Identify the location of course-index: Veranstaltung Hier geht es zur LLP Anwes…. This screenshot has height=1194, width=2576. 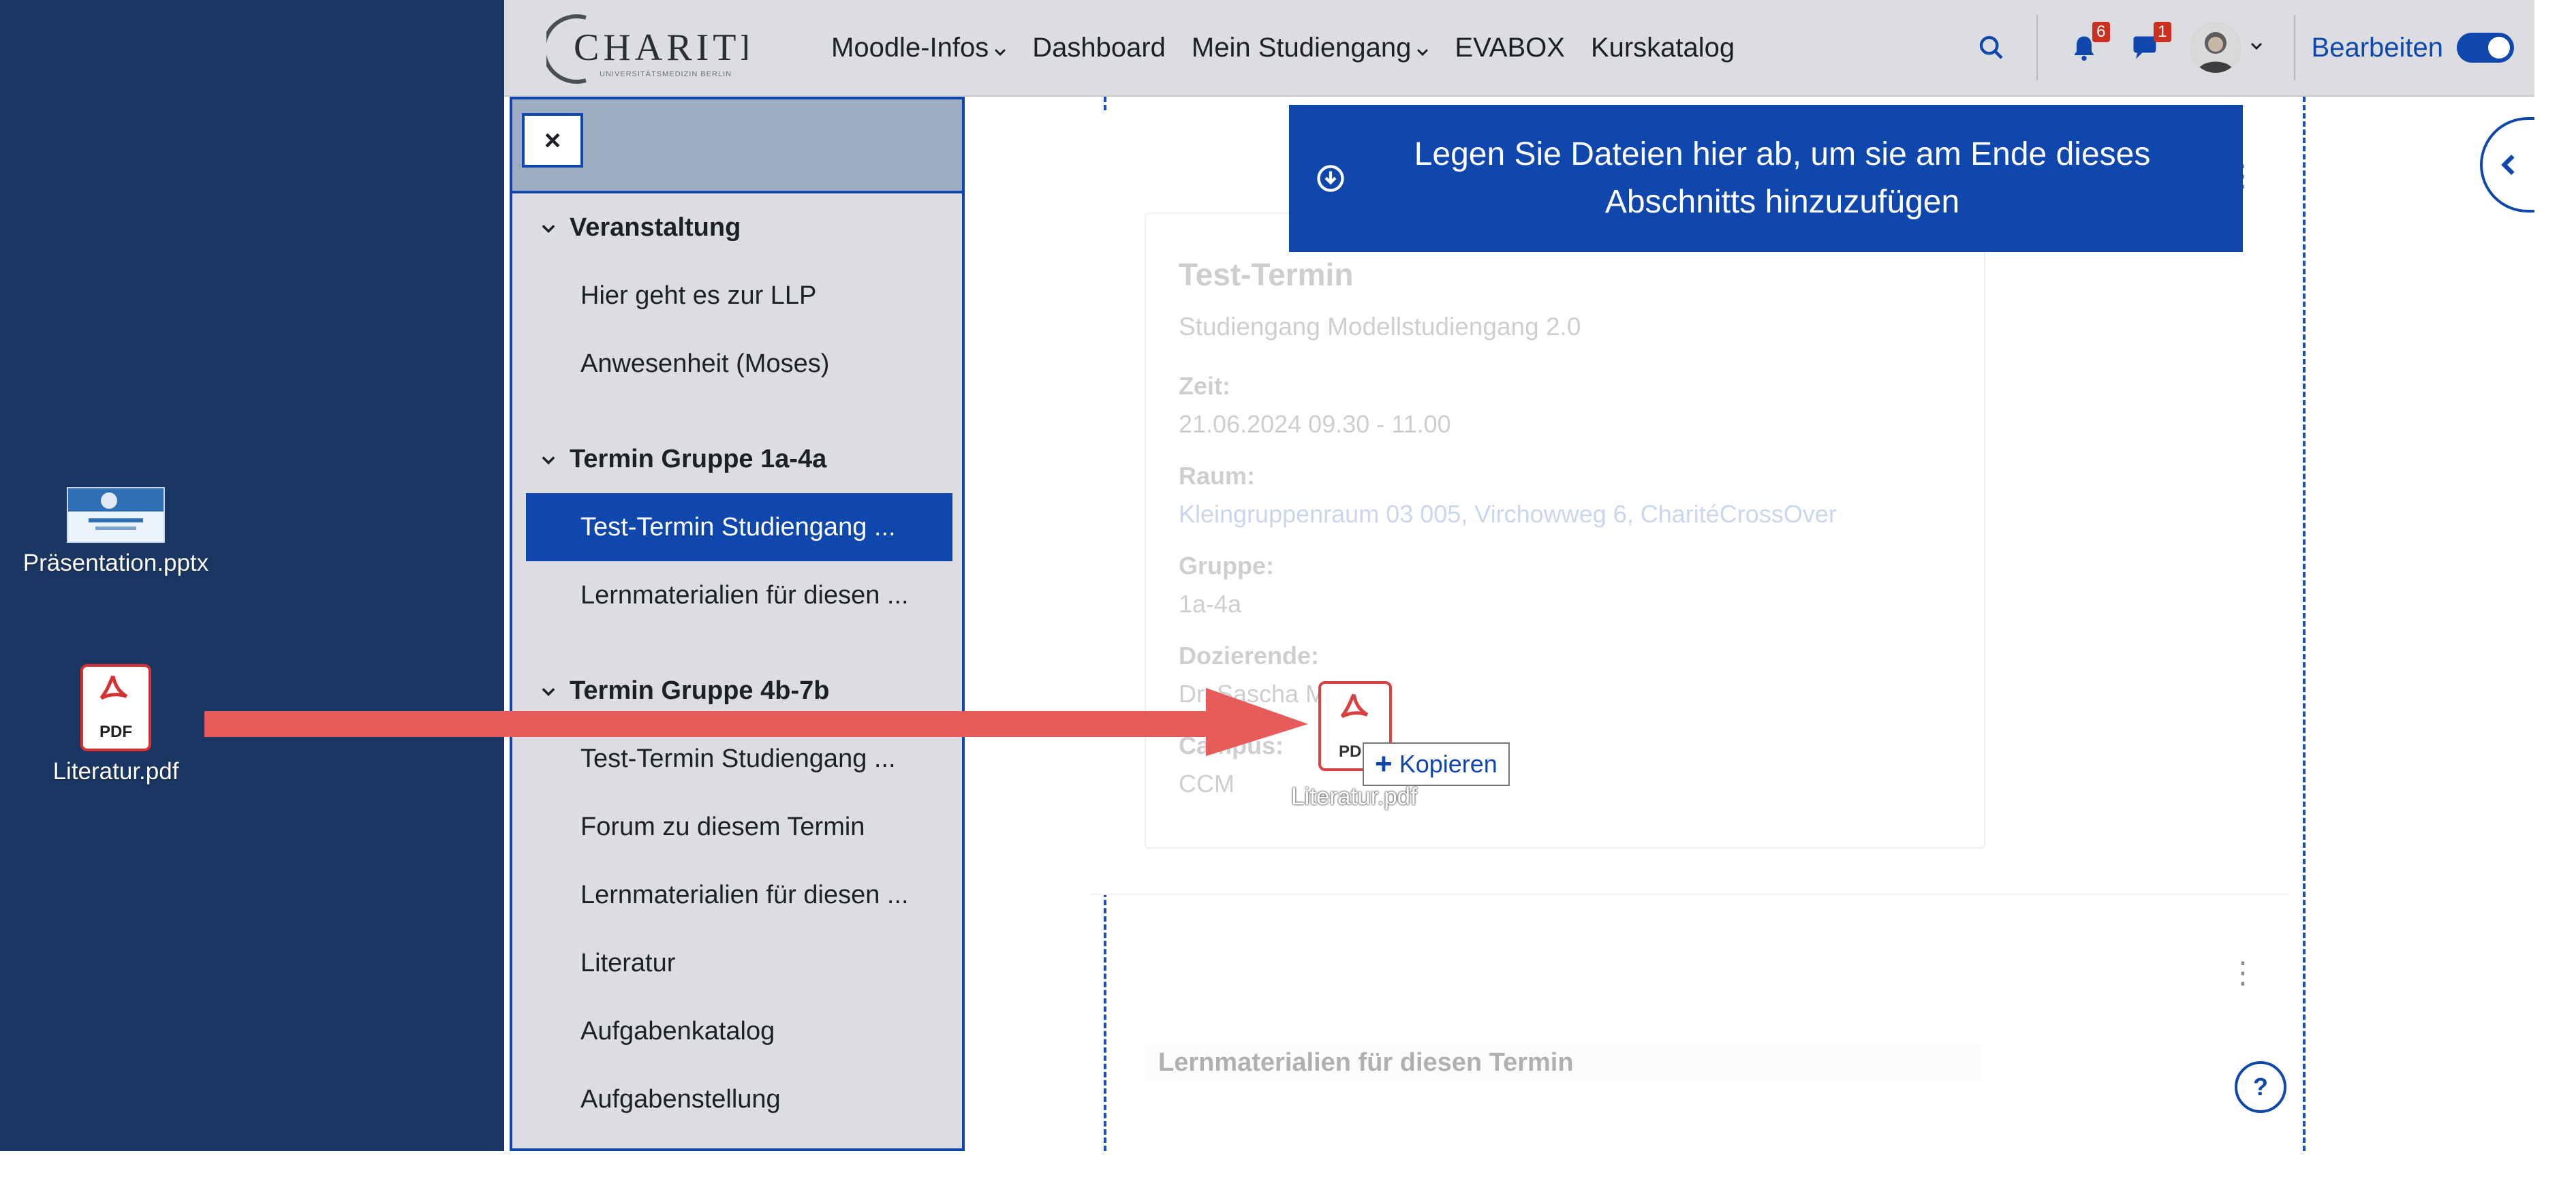
(737, 663).